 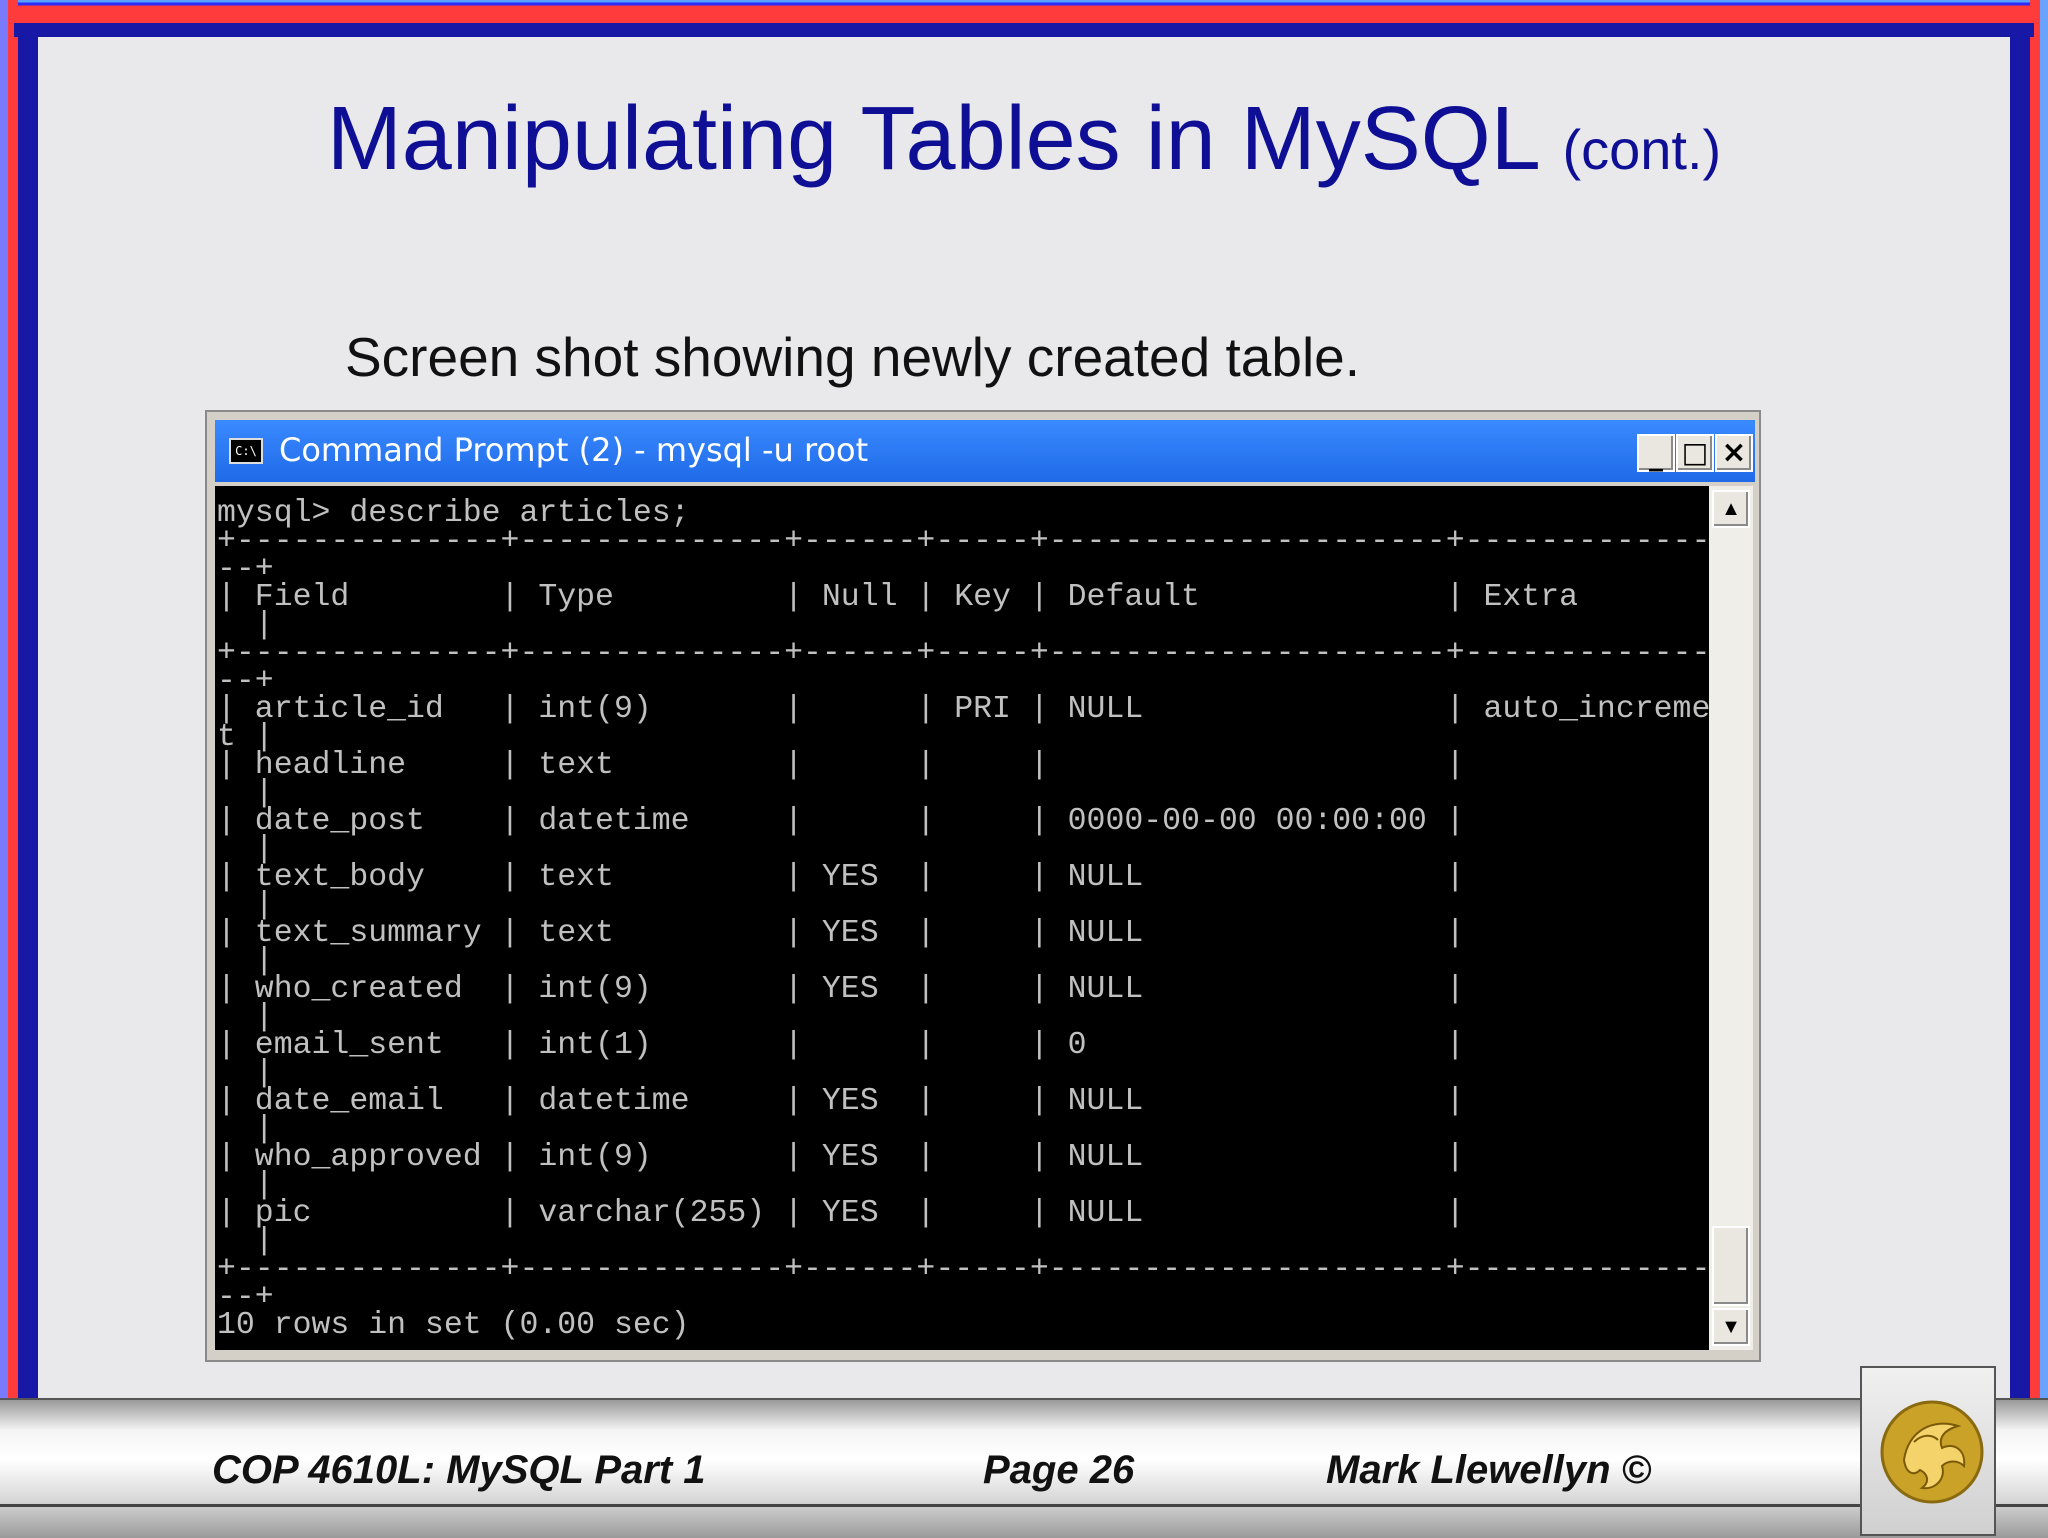 What do you see at coordinates (459, 1470) in the screenshot?
I see `footer-course: COP 4610L: MySQL Part 1` at bounding box center [459, 1470].